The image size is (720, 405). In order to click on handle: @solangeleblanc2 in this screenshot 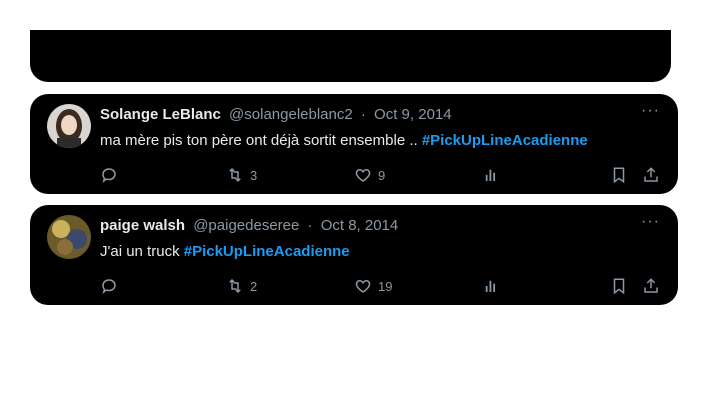, I will do `click(291, 114)`.